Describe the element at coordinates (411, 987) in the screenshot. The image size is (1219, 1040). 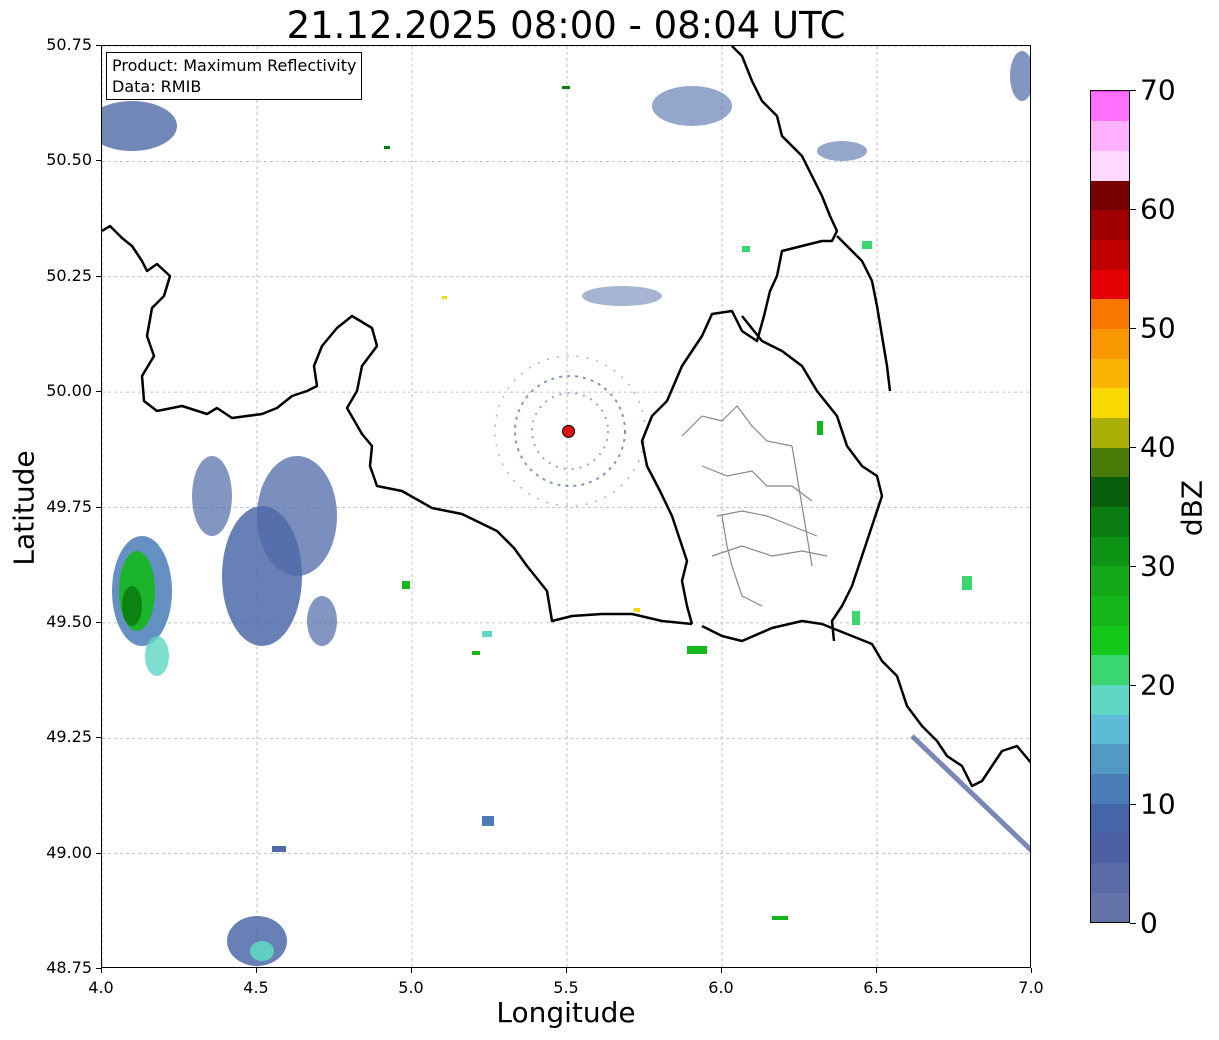
I see `x-tick-label: 5.0` at that location.